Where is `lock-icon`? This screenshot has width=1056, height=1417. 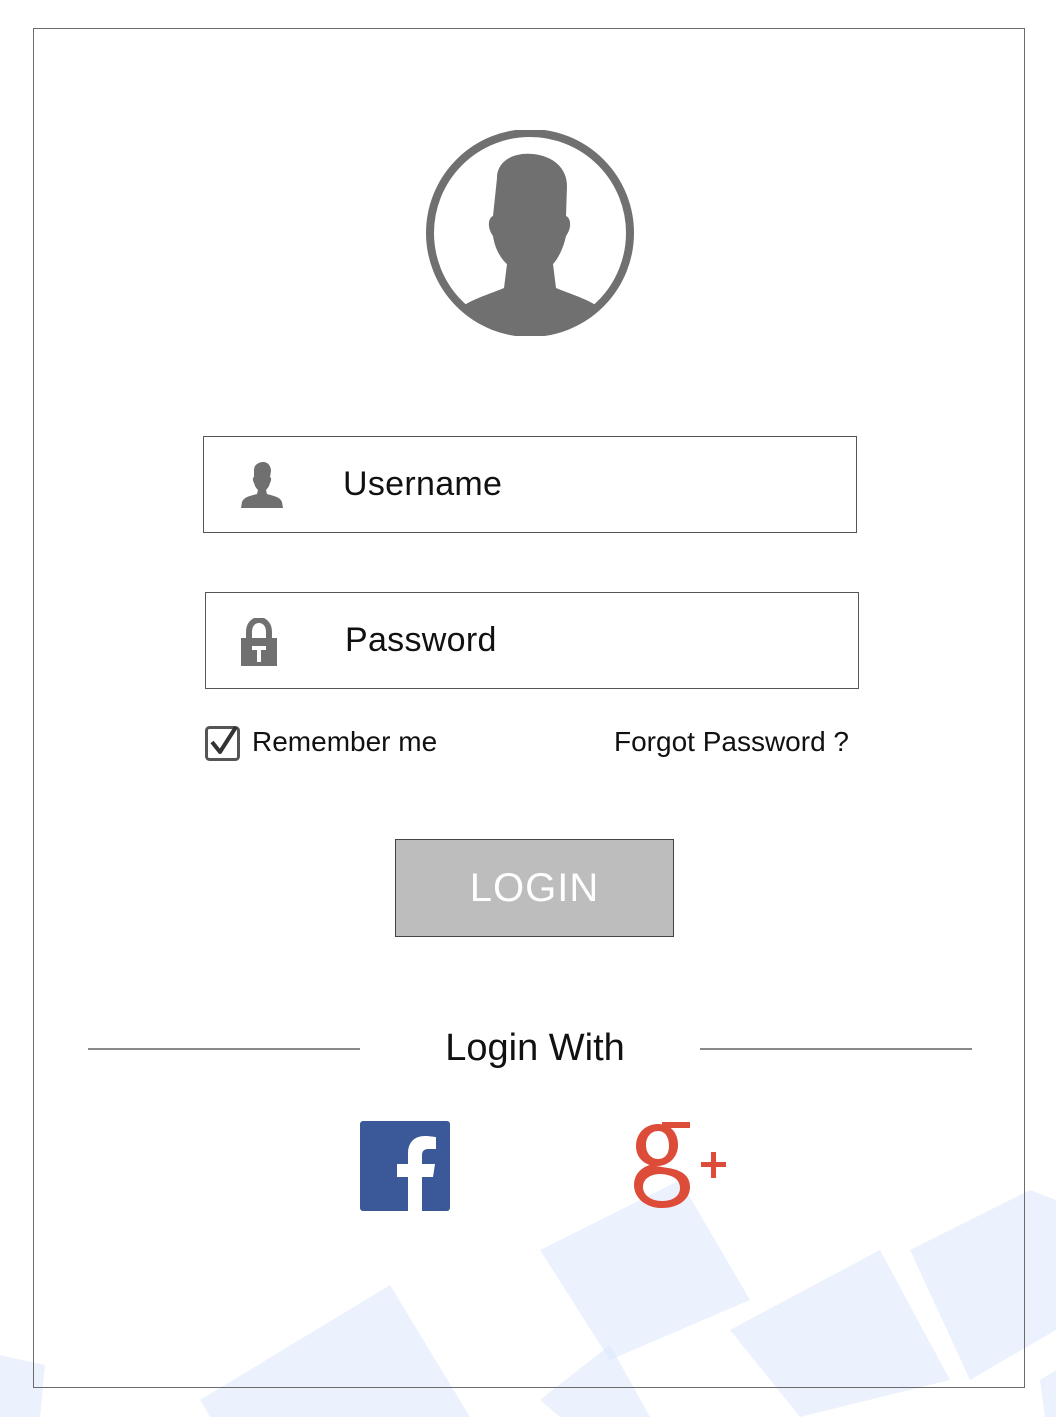 lock-icon is located at coordinates (259, 642).